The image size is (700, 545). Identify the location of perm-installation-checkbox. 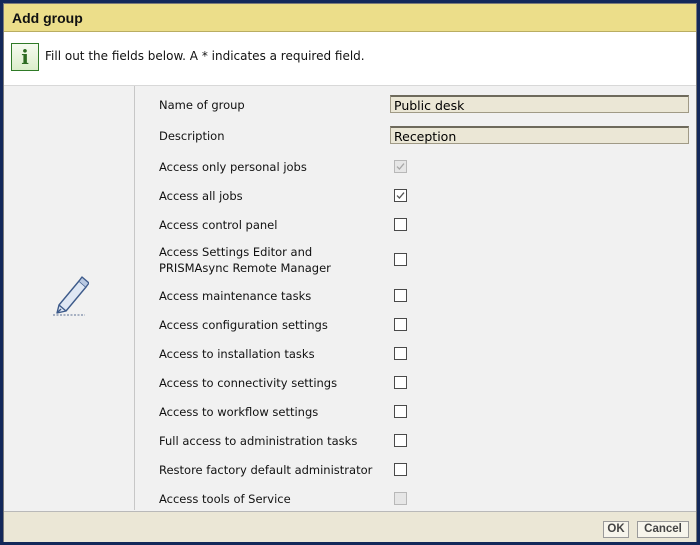
(400, 353).